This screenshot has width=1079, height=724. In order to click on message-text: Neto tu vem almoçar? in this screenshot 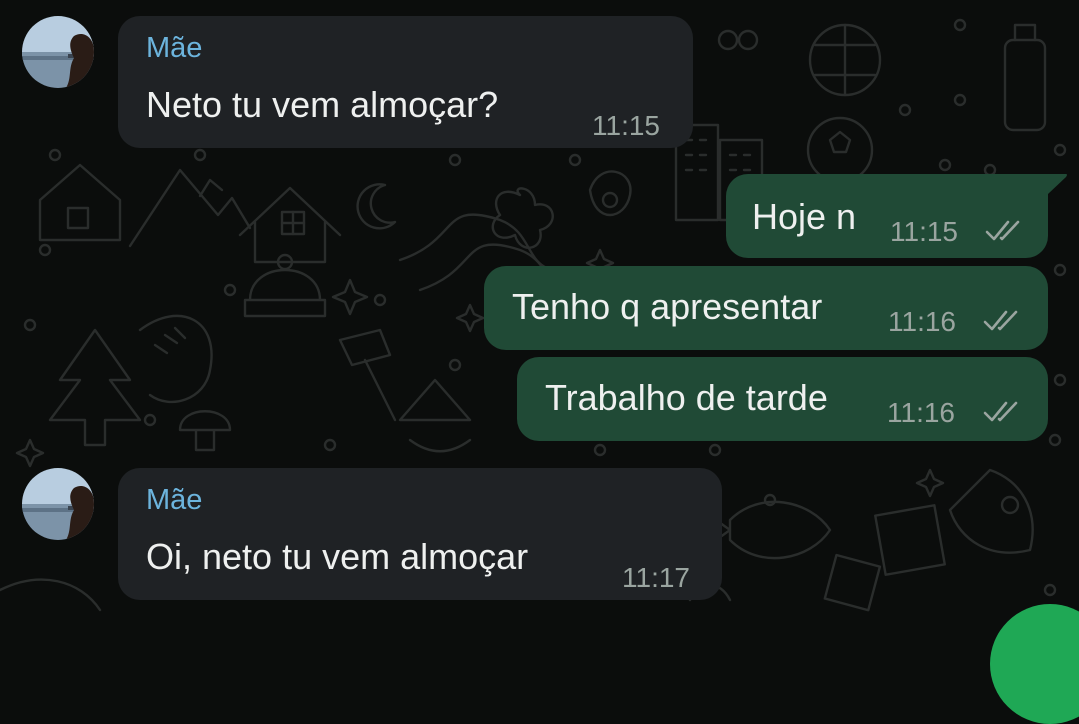, I will do `click(322, 104)`.